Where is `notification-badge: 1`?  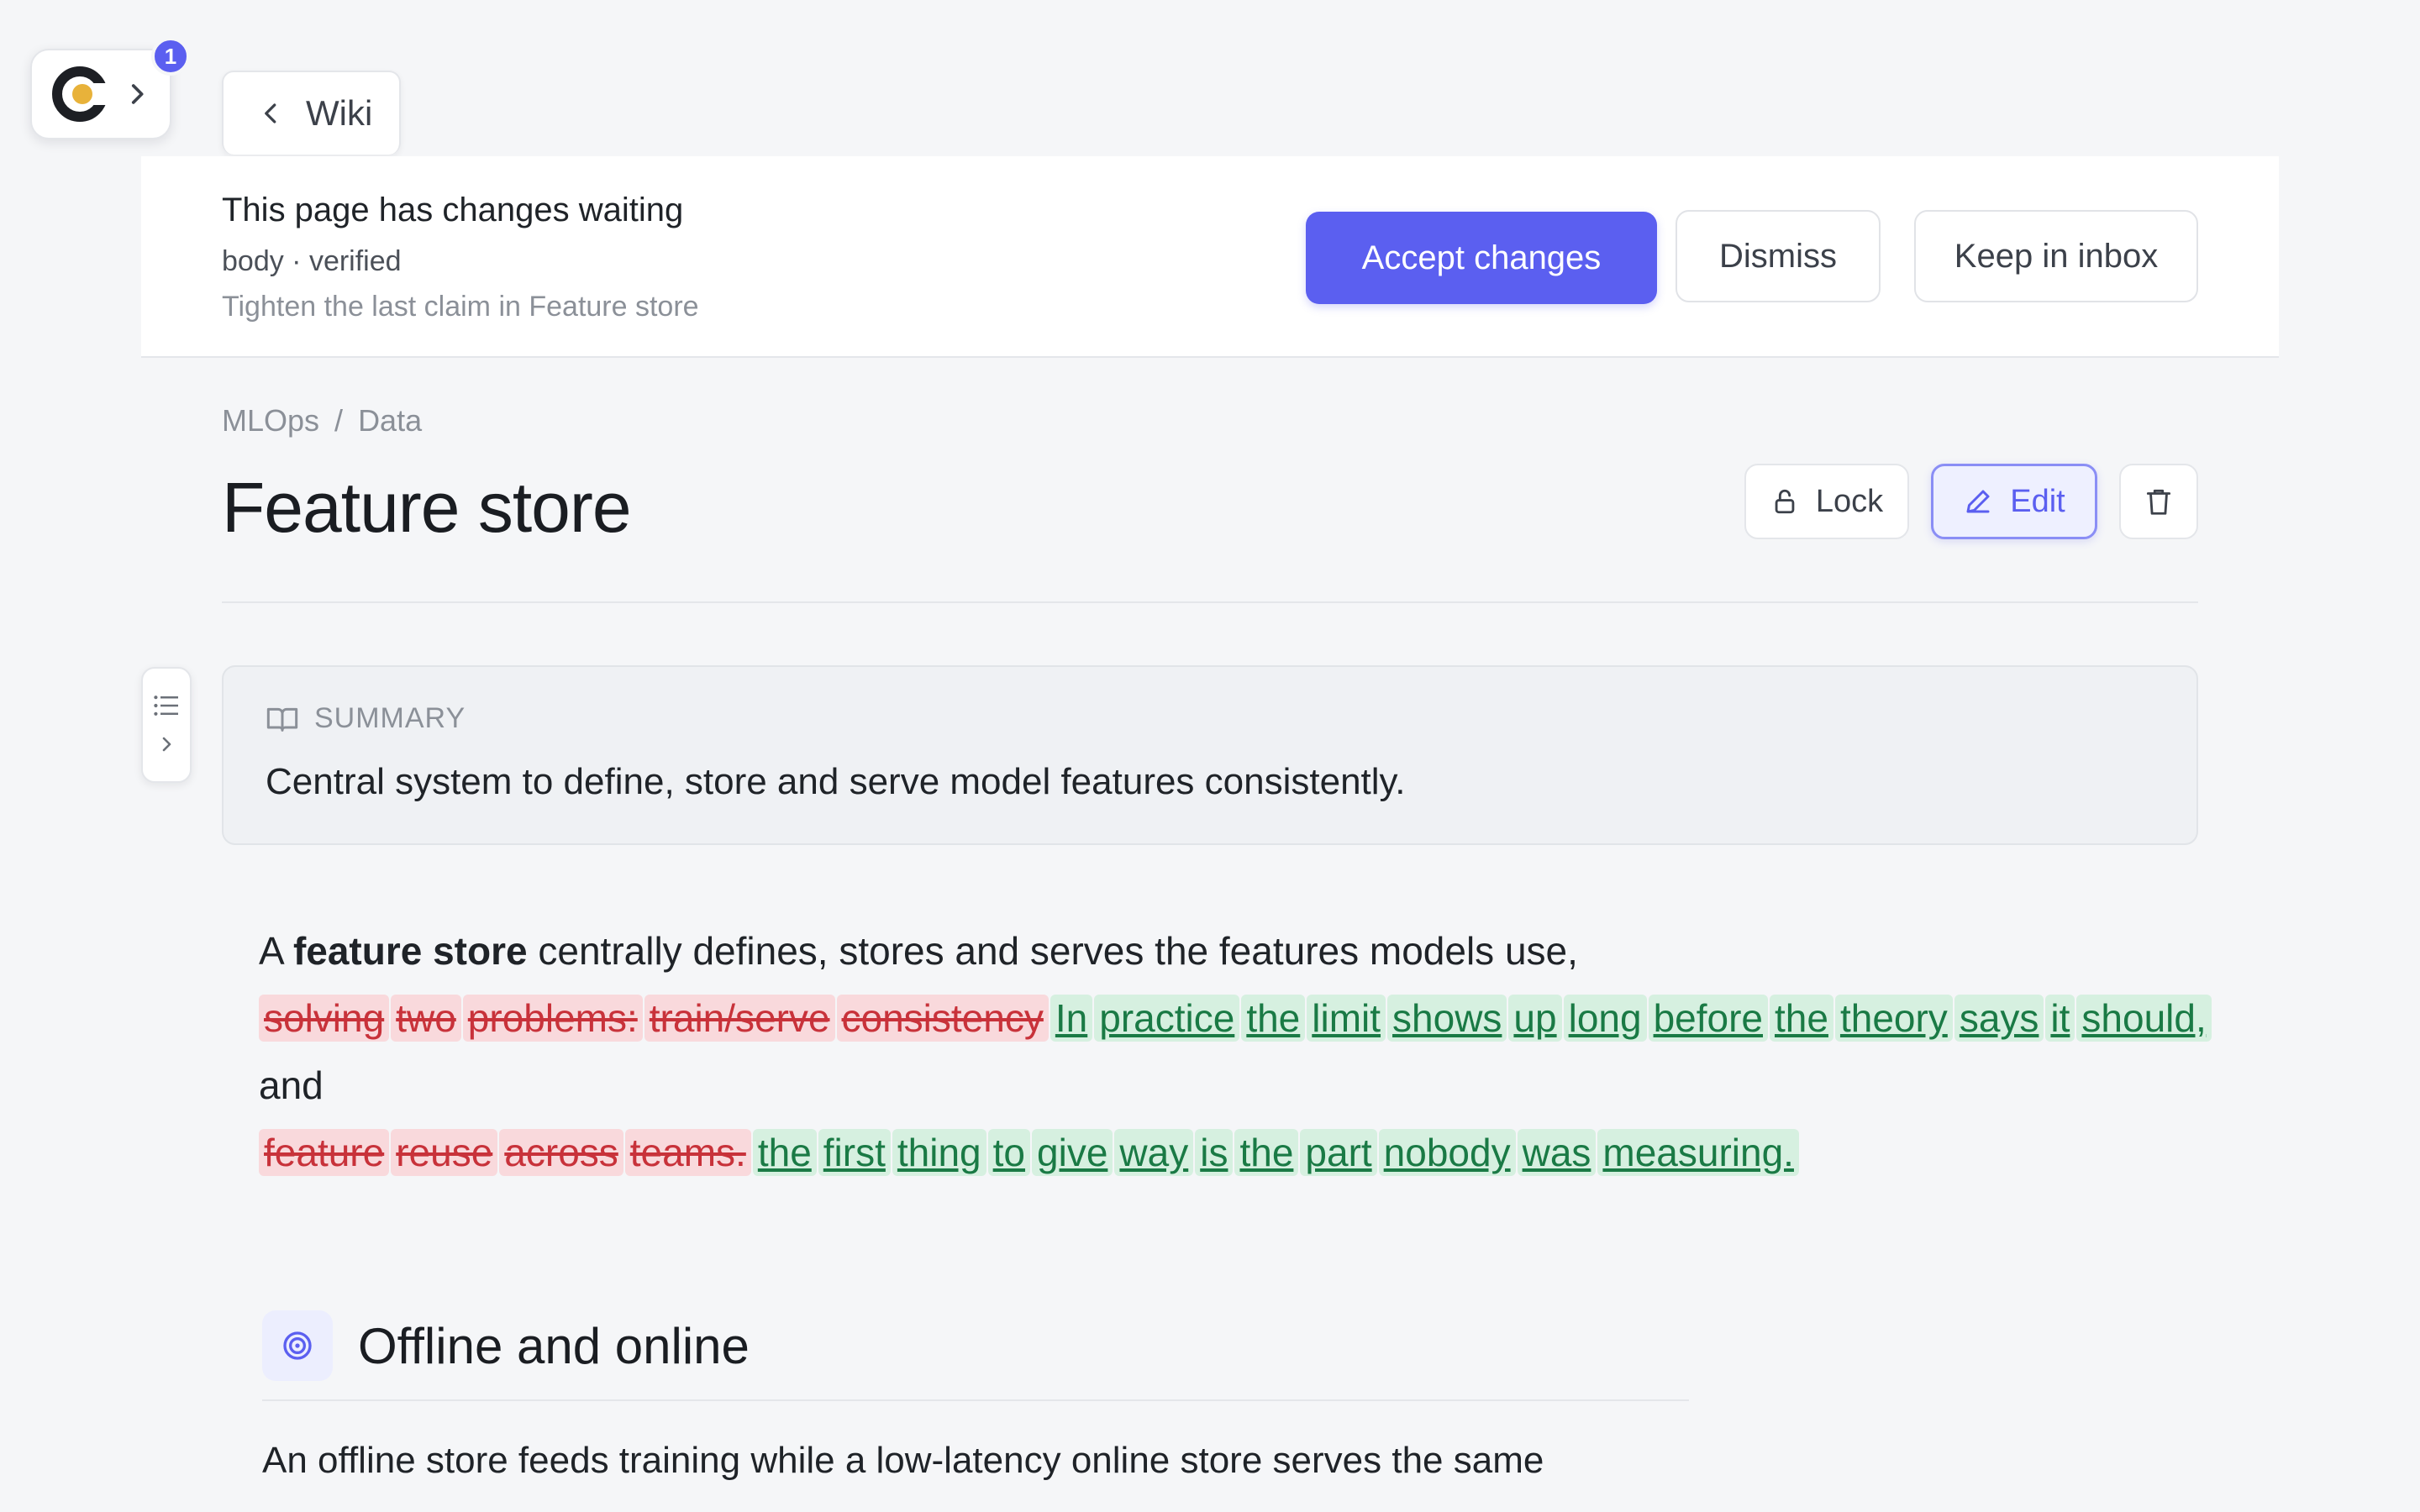 notification-badge: 1 is located at coordinates (170, 56).